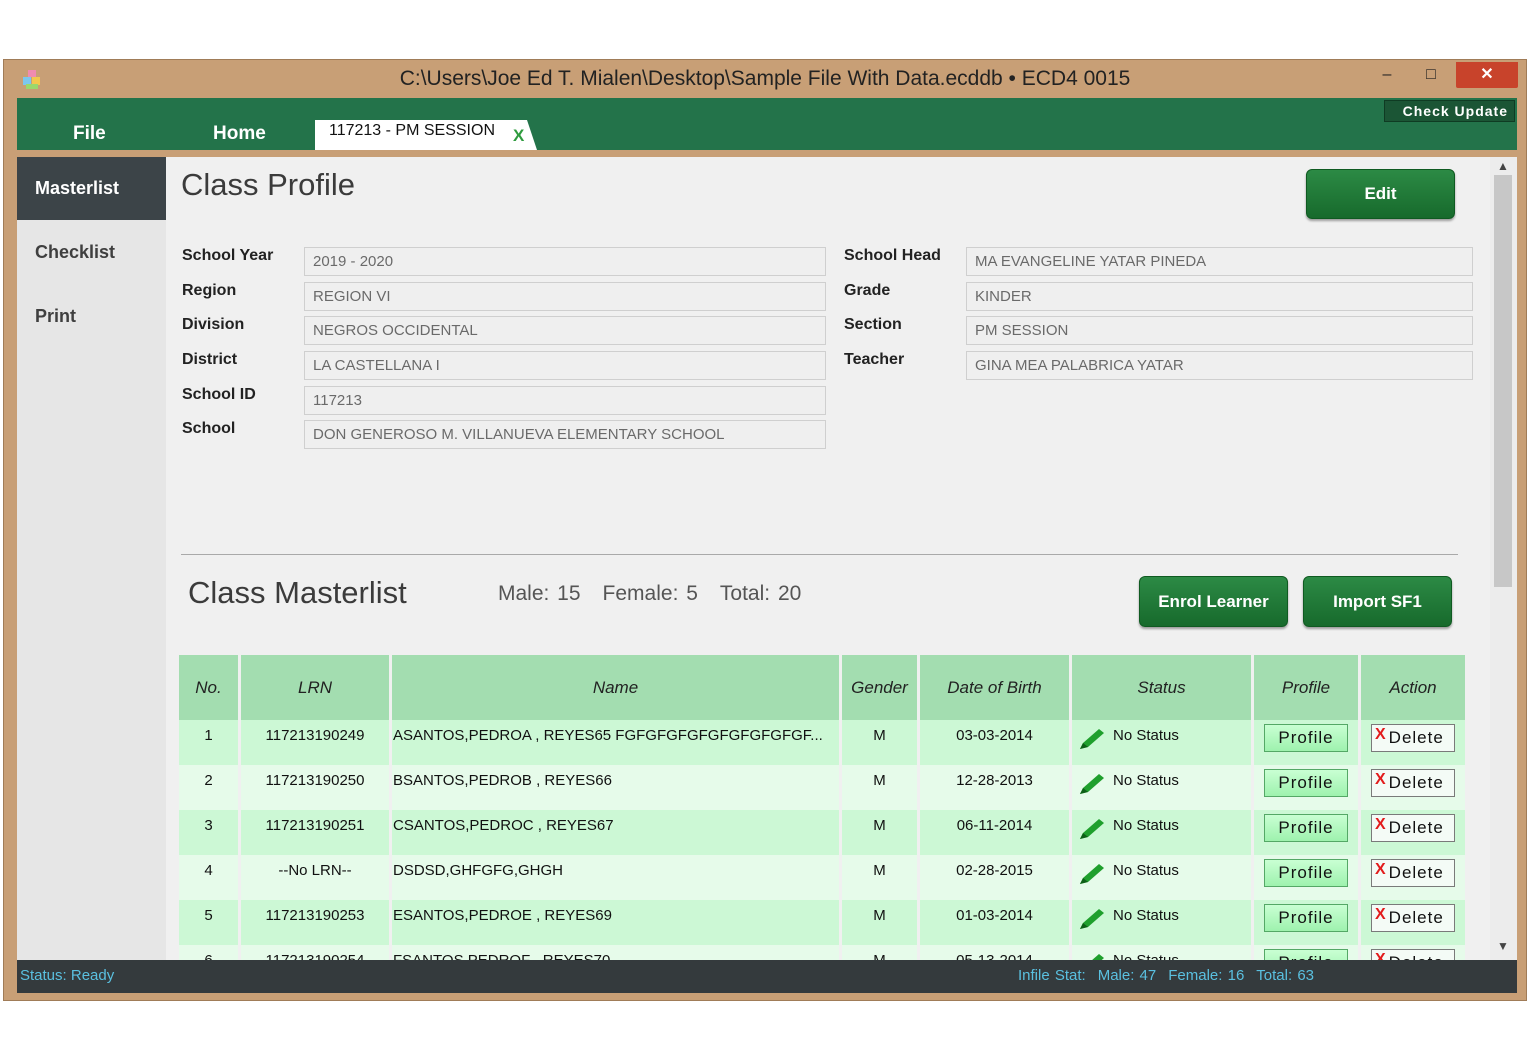 The width and height of the screenshot is (1530, 1064). What do you see at coordinates (89, 134) in the screenshot?
I see `tab-file: File` at bounding box center [89, 134].